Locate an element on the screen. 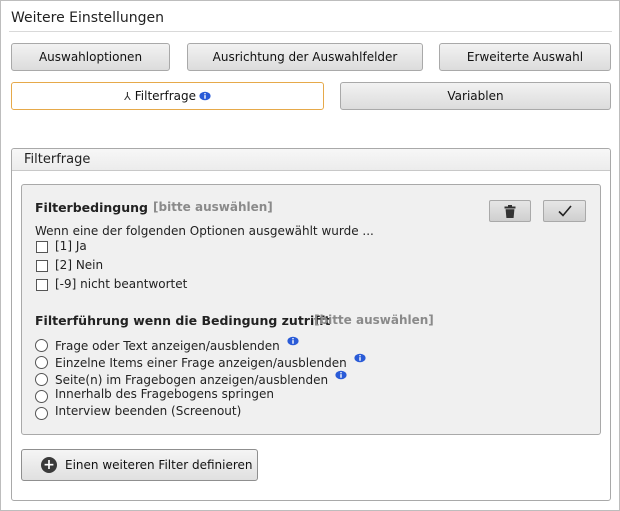 The height and width of the screenshot is (511, 620). trash-icon is located at coordinates (510, 211).